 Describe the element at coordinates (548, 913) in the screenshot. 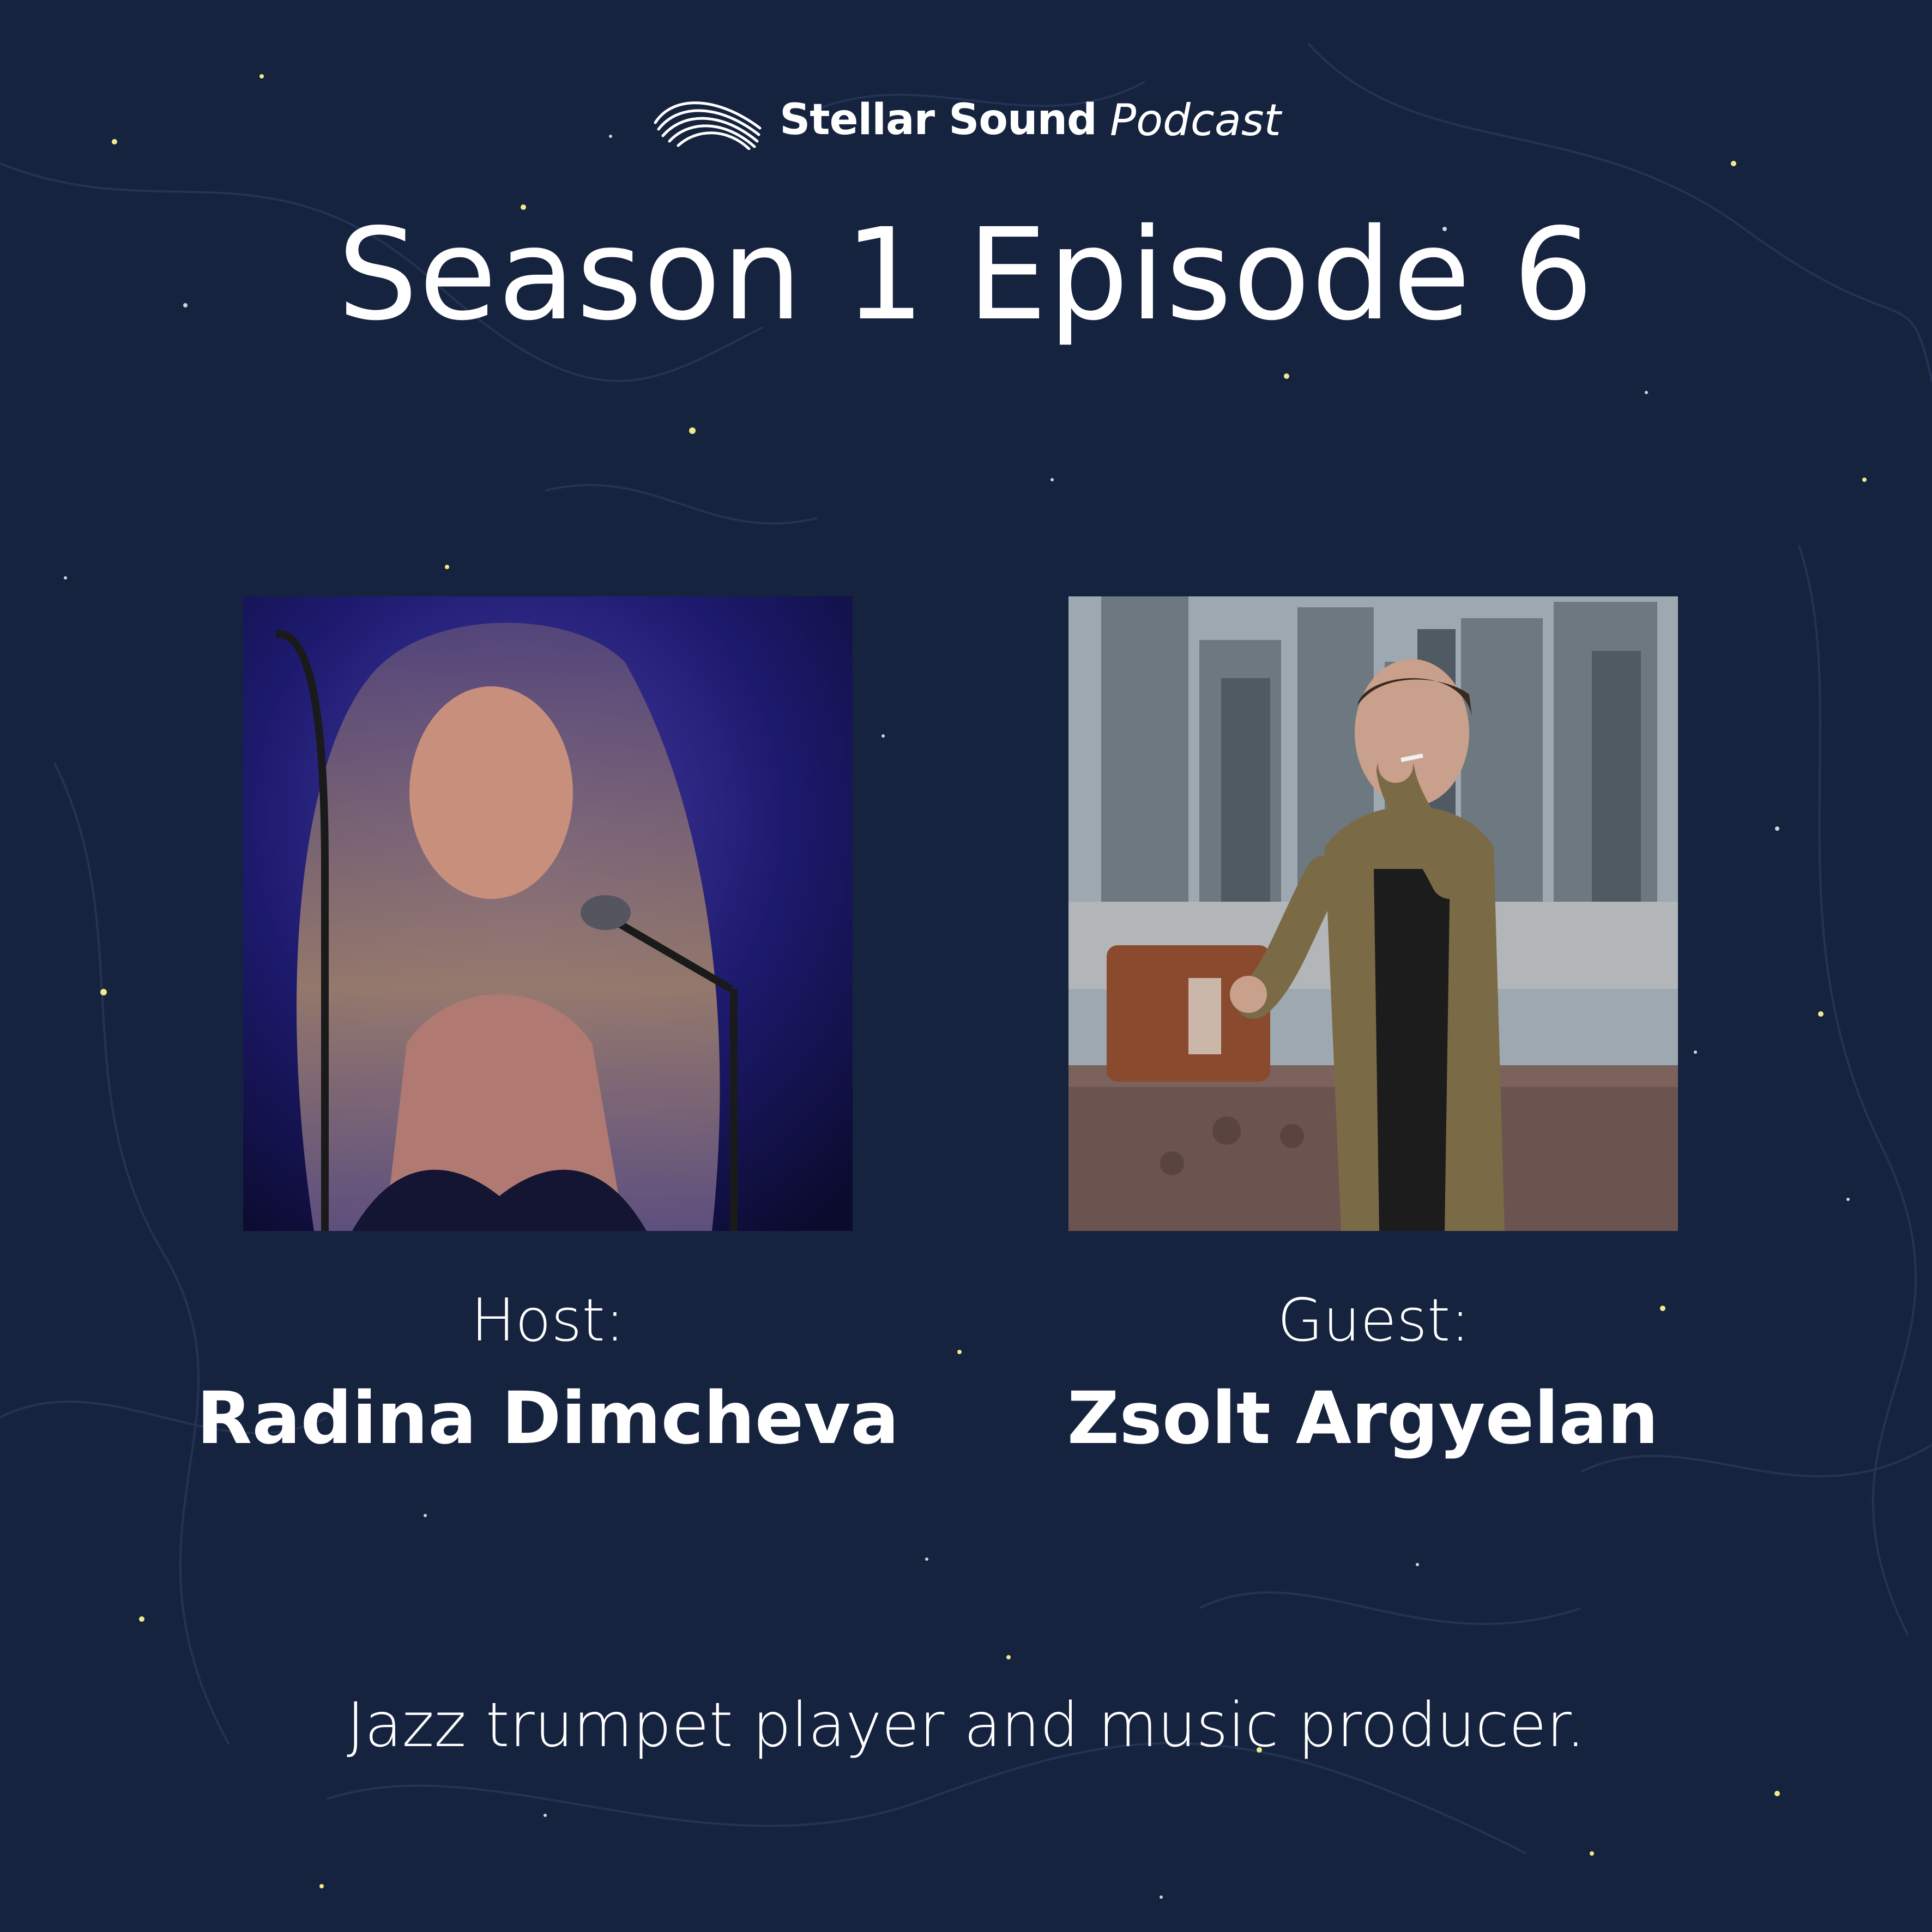

I see `host-photo` at that location.